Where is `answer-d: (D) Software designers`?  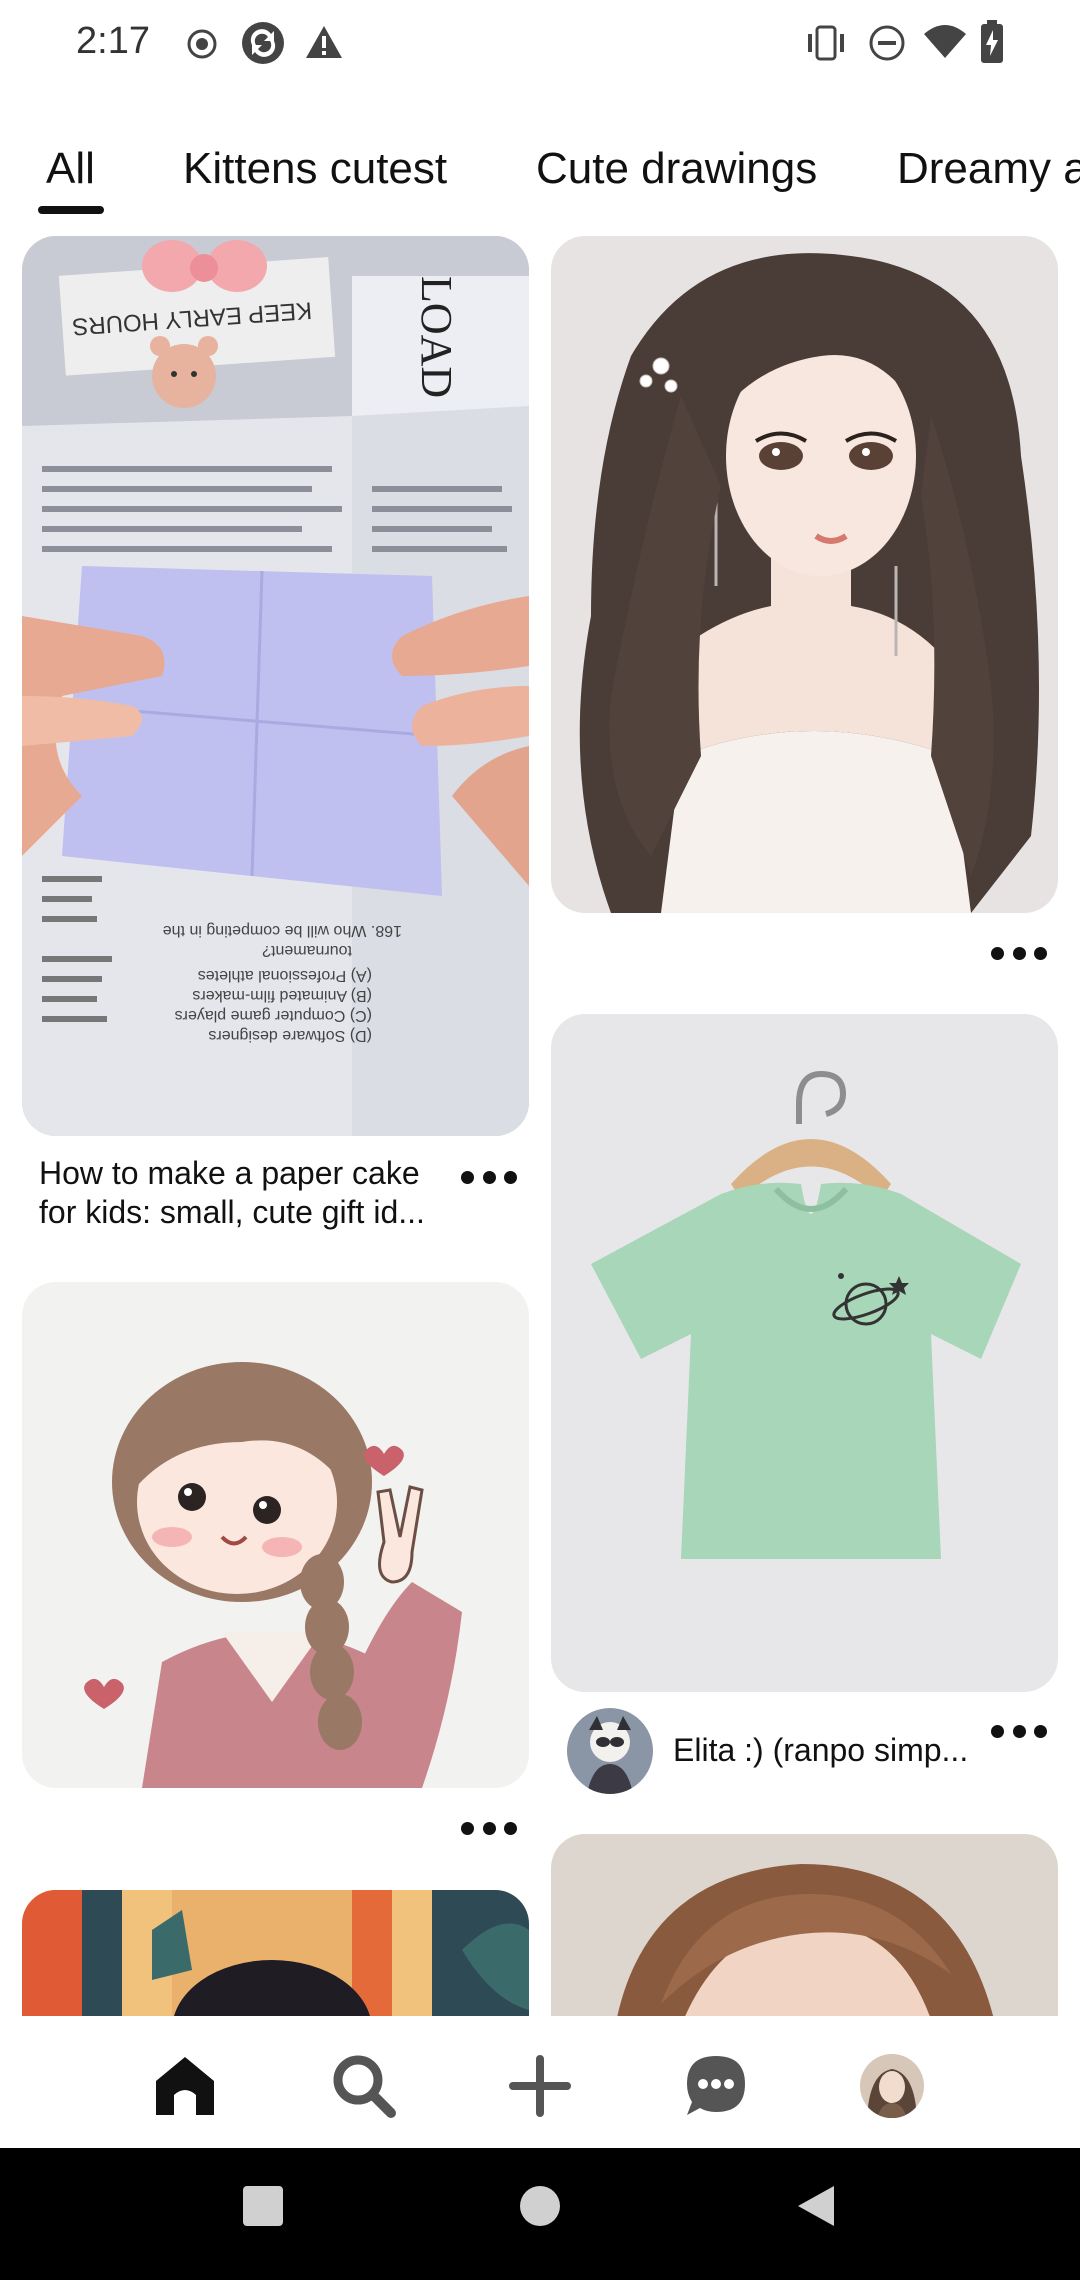
answer-d: (D) Software designers is located at coordinates (290, 1035).